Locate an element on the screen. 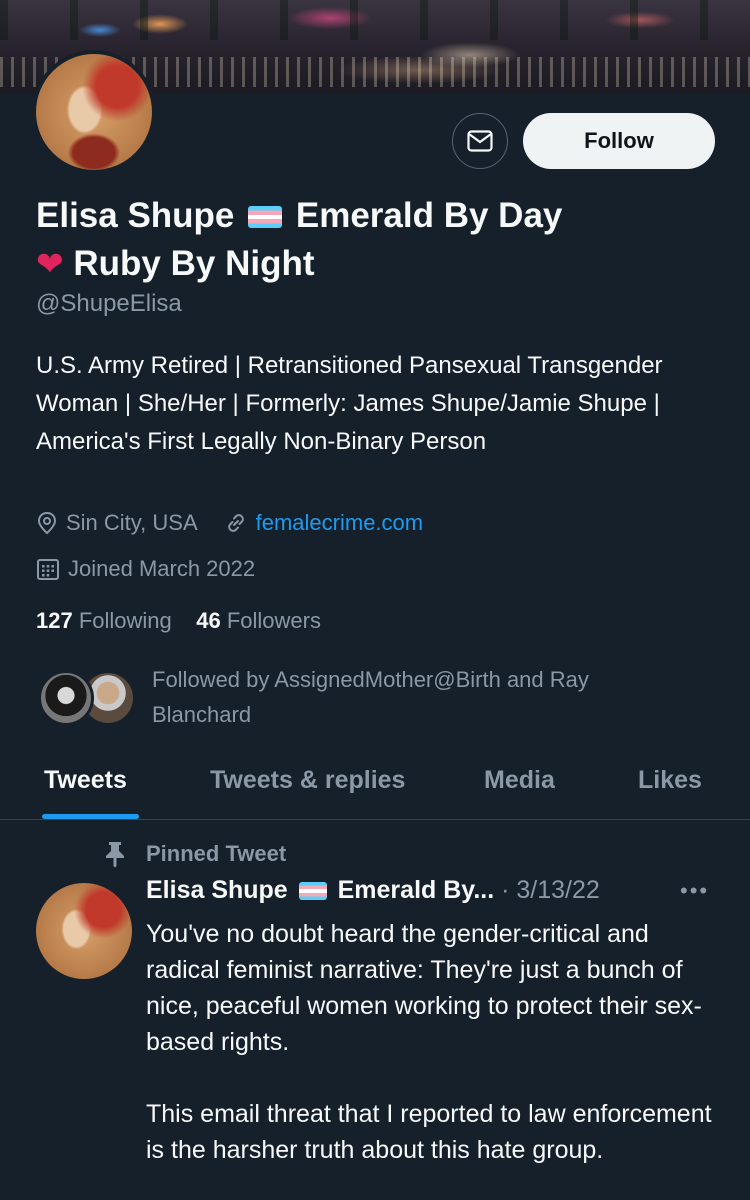  profile-tabs: Tweets Tweets & replies Media Likes is located at coordinates (375, 785).